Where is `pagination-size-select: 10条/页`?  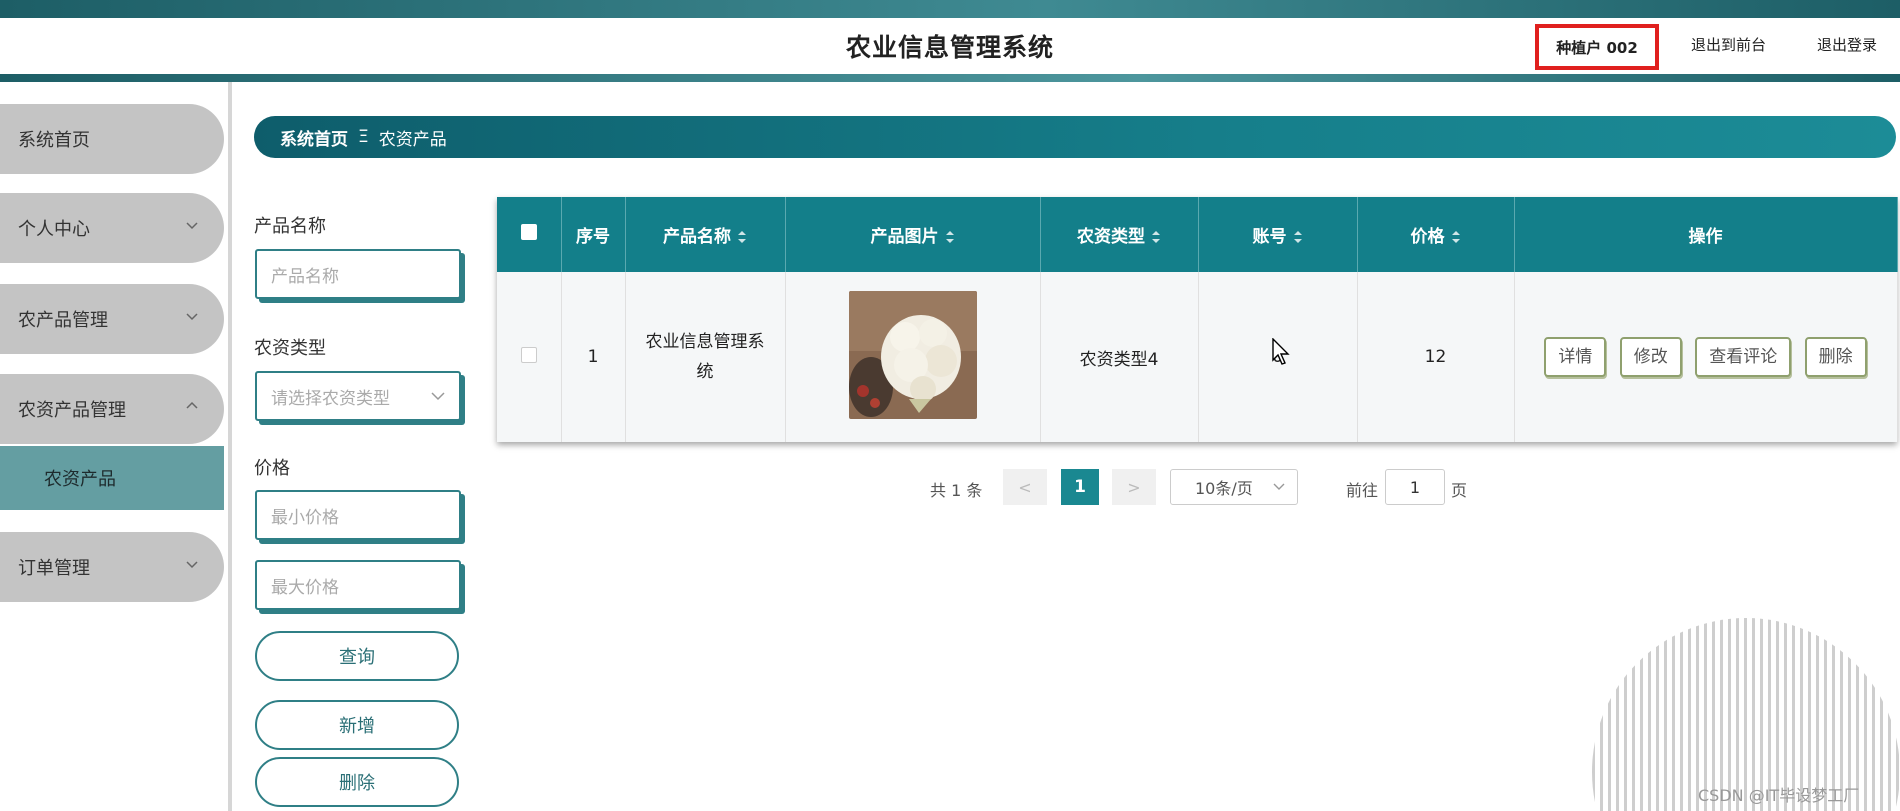
pagination-size-select: 10条/页 is located at coordinates (1234, 487).